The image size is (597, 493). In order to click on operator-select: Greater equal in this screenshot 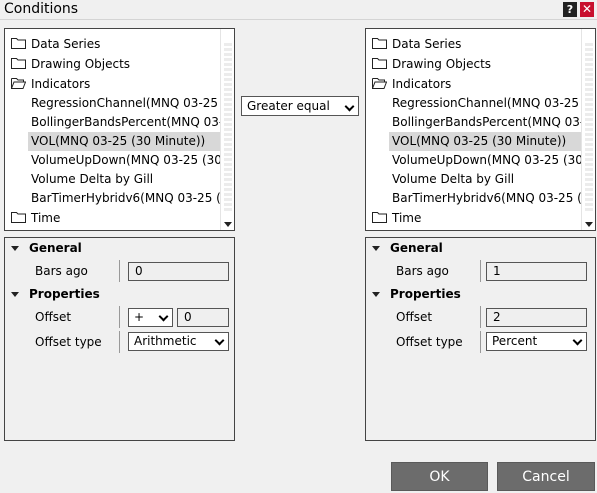, I will do `click(300, 106)`.